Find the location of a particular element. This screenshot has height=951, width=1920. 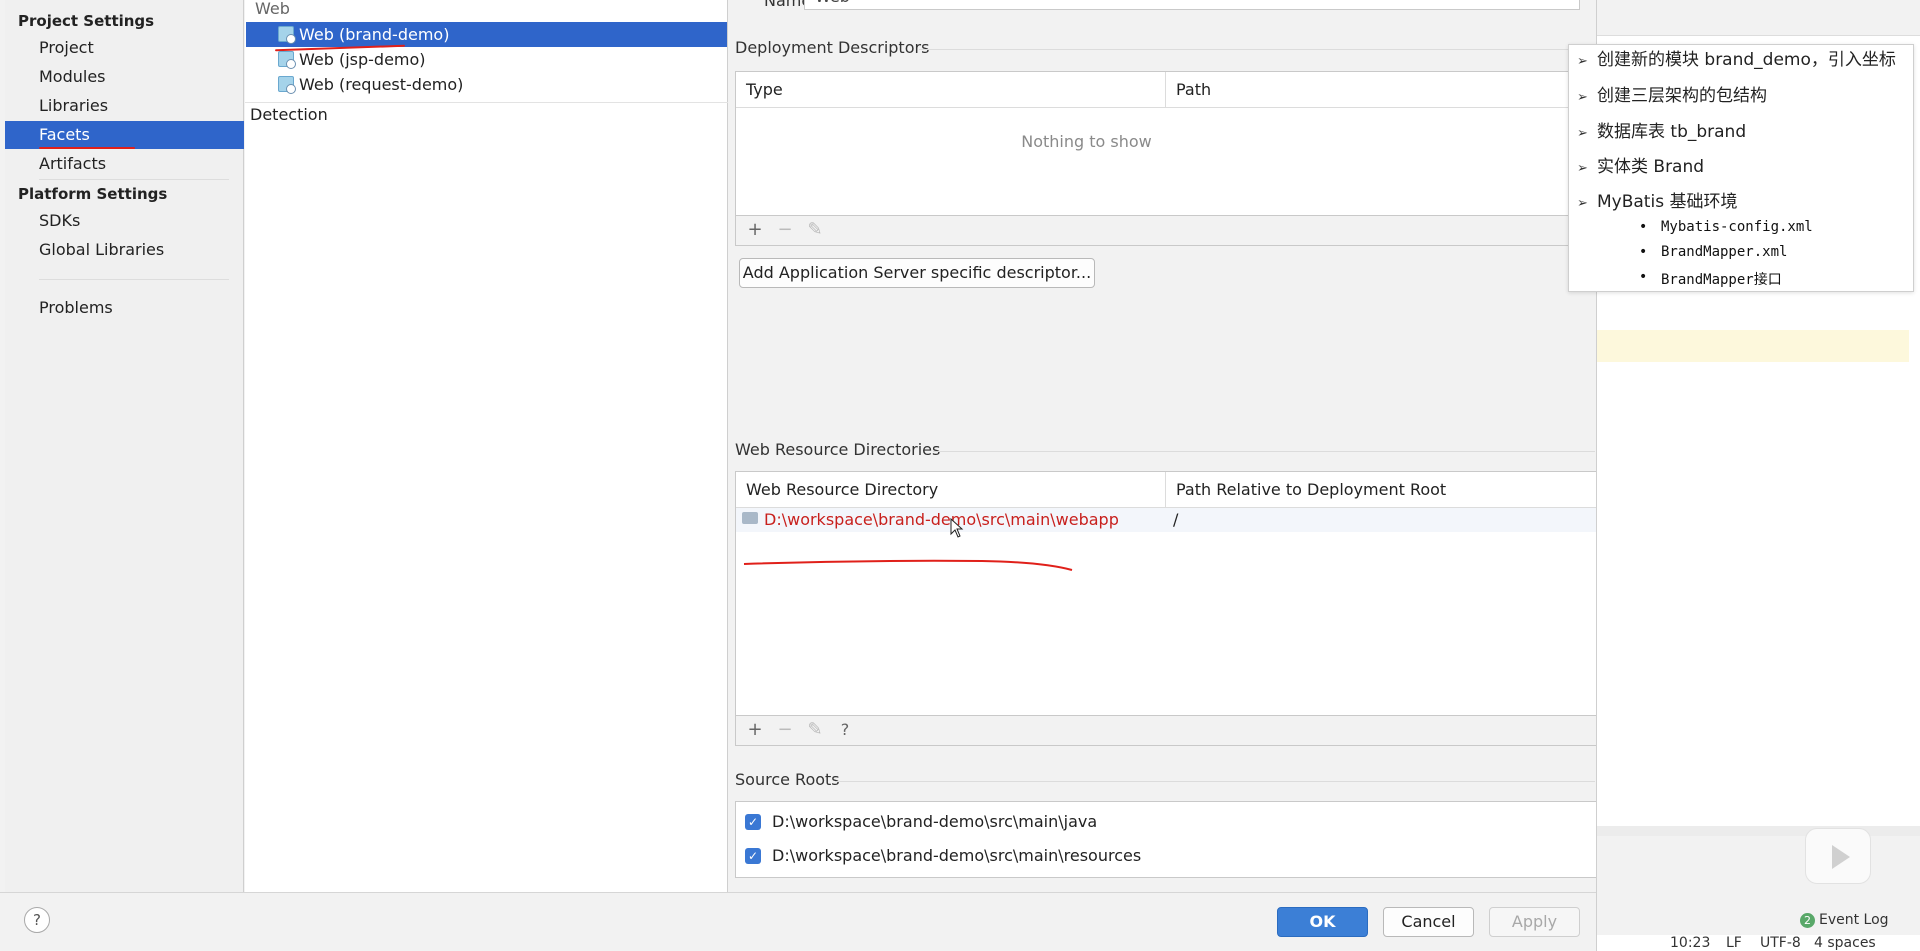

event-log-badge: 2 is located at coordinates (1807, 920).